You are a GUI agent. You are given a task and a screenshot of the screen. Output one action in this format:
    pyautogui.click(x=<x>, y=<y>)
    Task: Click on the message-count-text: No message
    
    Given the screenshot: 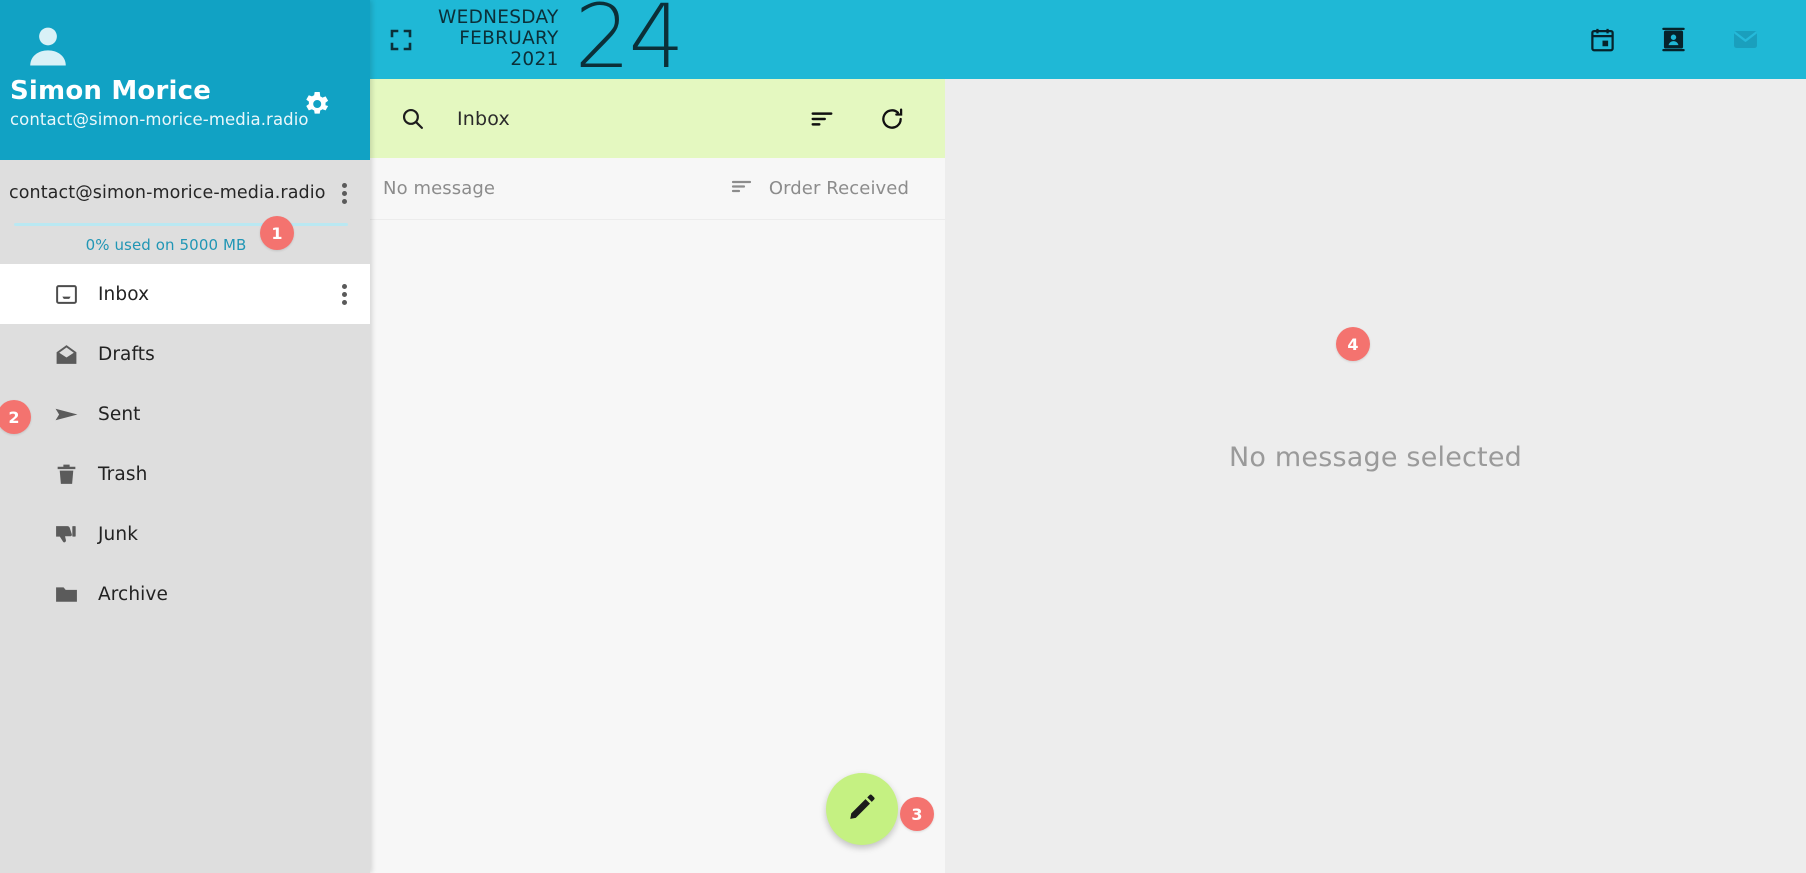 What is the action you would take?
    pyautogui.click(x=439, y=188)
    